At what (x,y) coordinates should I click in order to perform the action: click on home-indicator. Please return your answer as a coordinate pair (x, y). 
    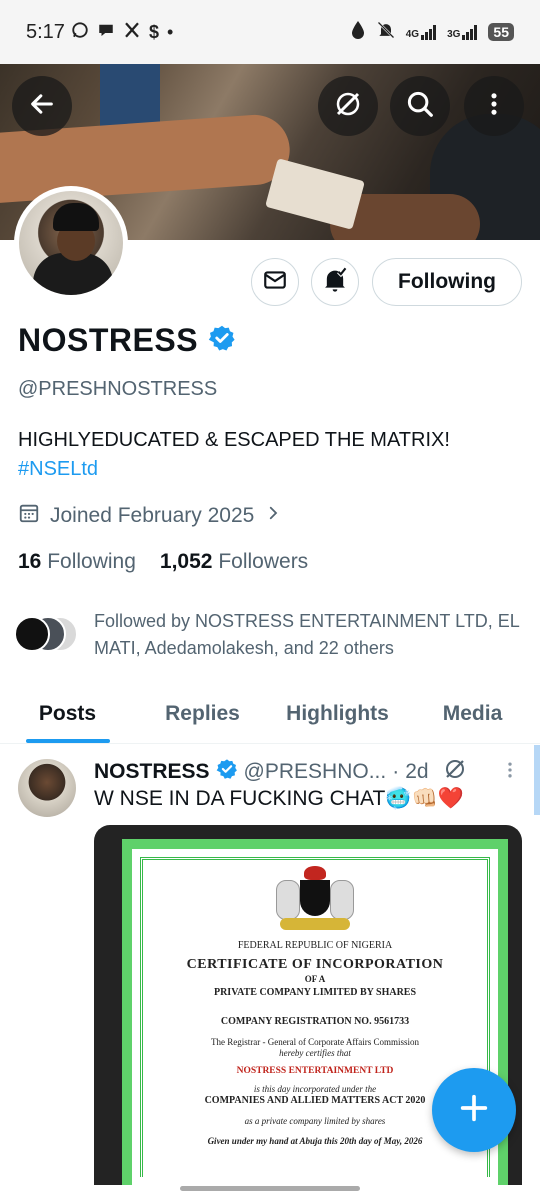
    Looking at the image, I should click on (270, 1188).